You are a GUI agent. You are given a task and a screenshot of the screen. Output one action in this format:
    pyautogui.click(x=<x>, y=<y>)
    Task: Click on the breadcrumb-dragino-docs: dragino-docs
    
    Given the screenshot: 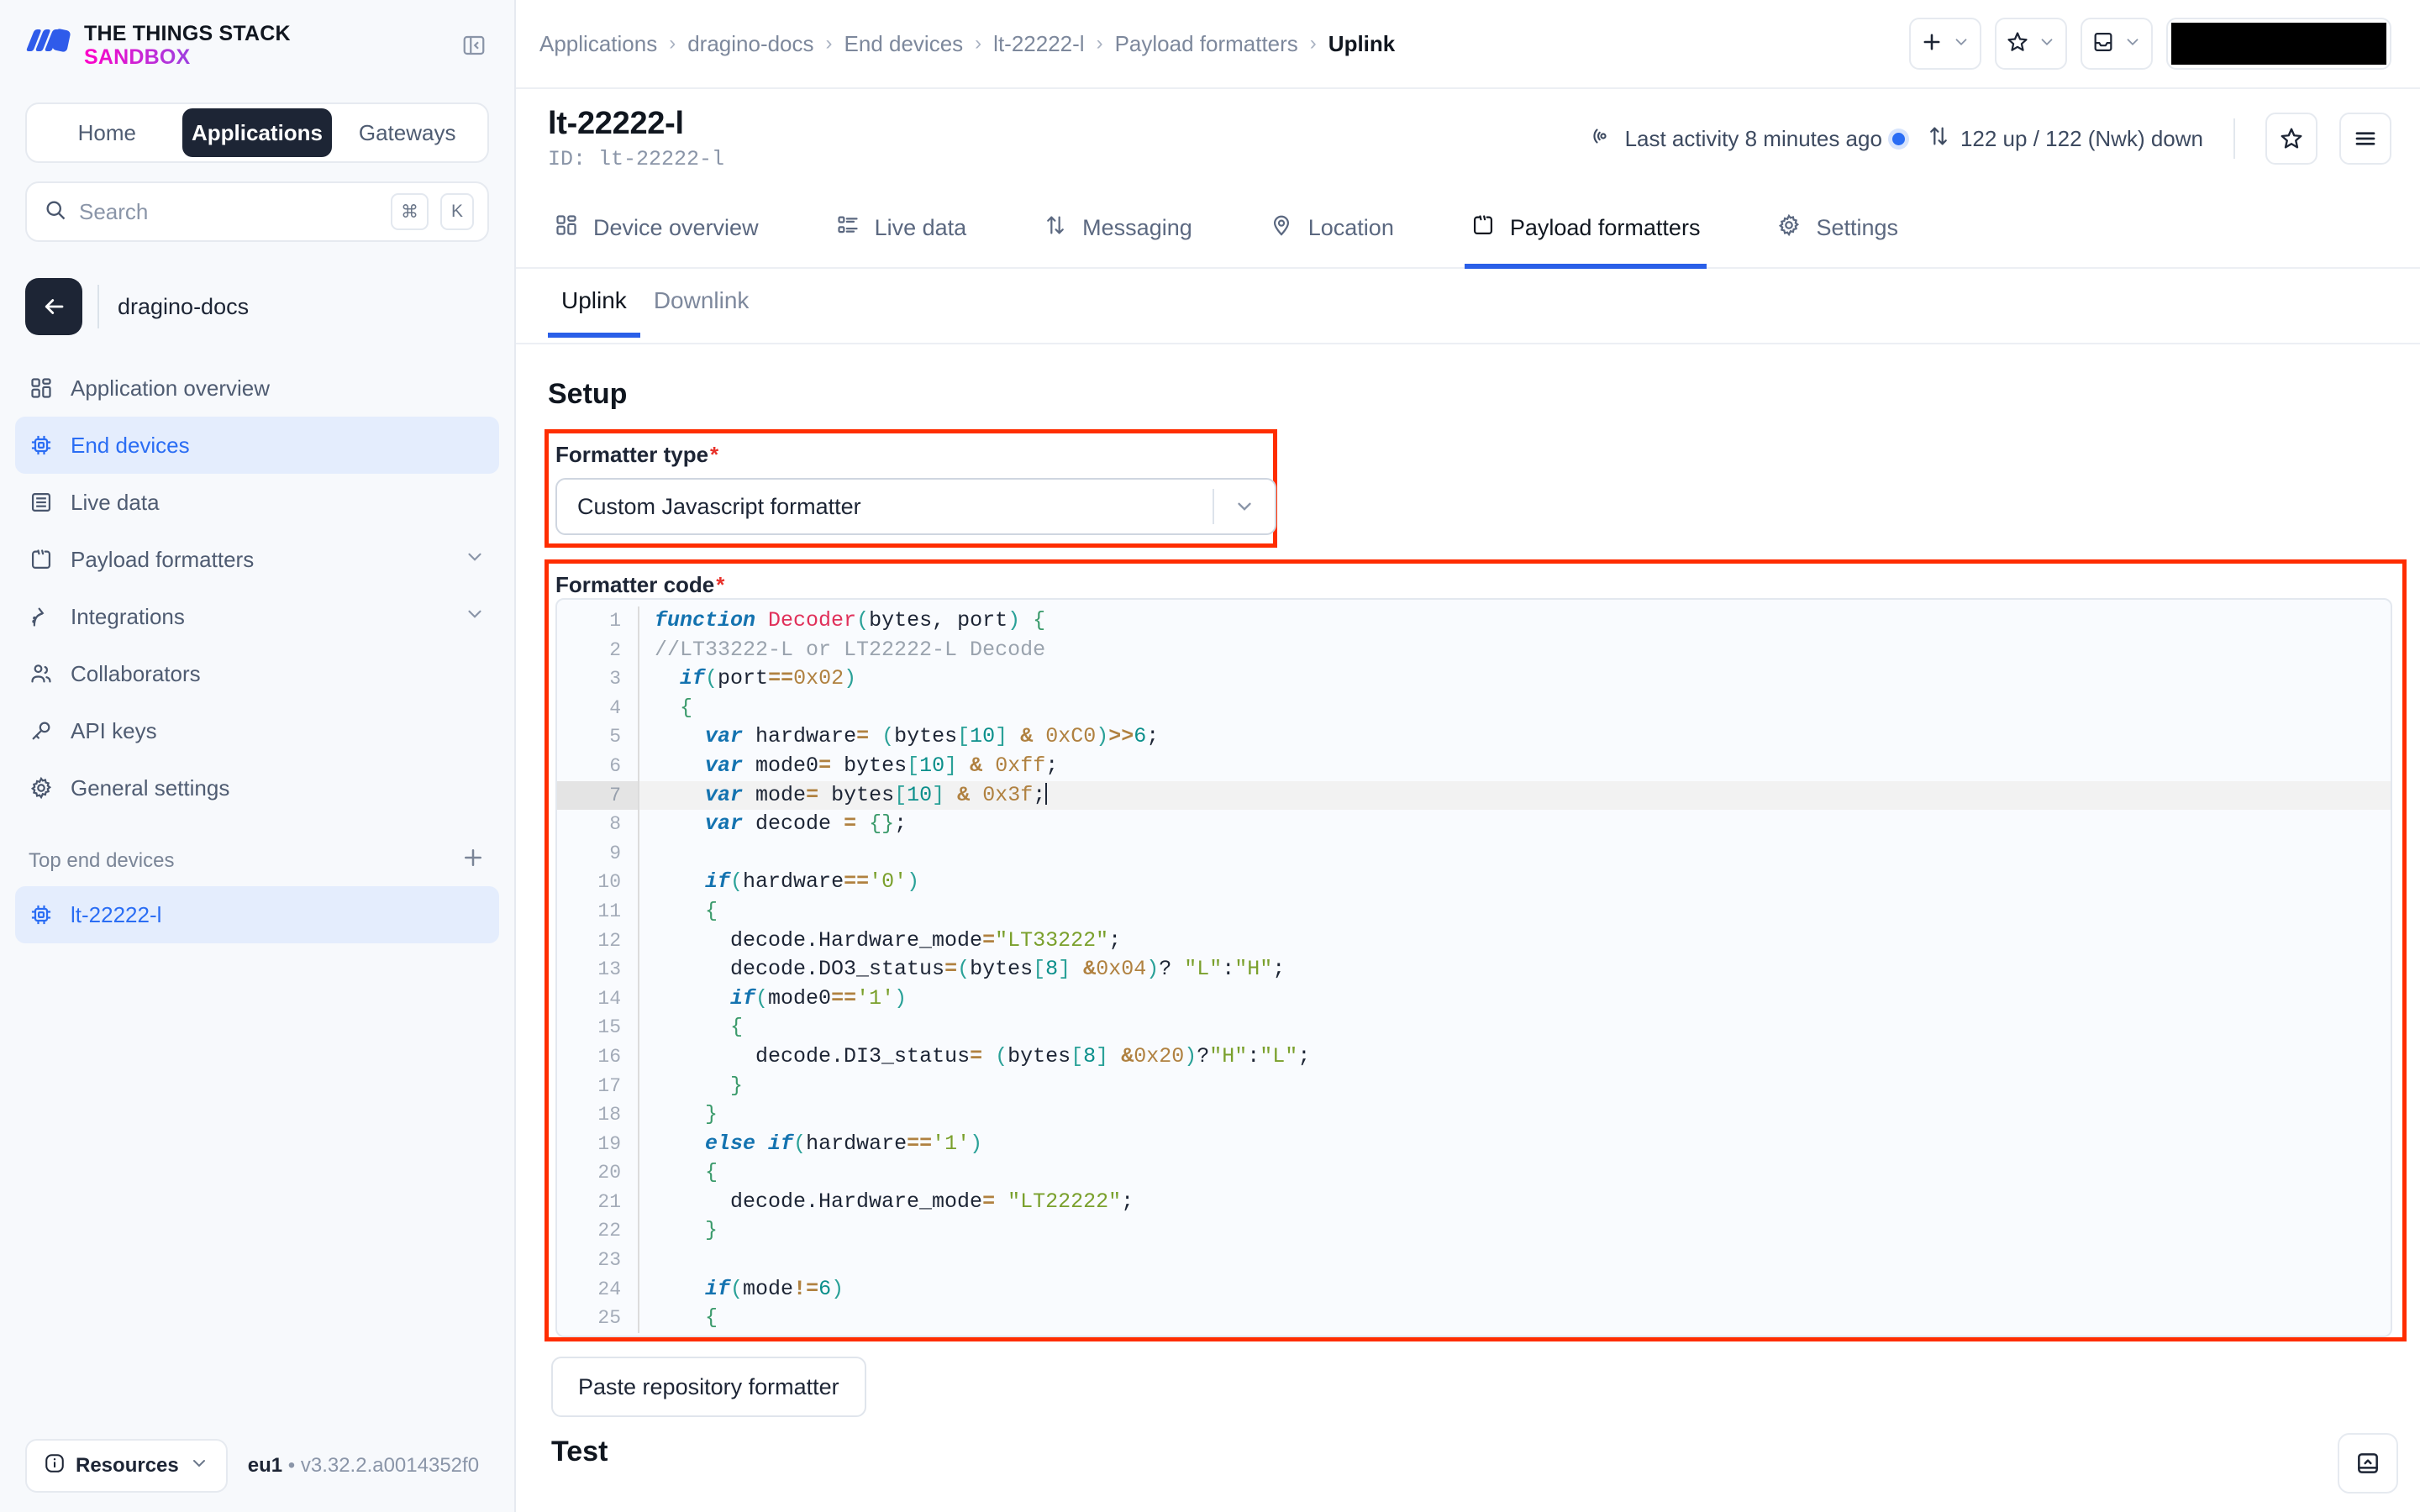 What is the action you would take?
    pyautogui.click(x=750, y=44)
    